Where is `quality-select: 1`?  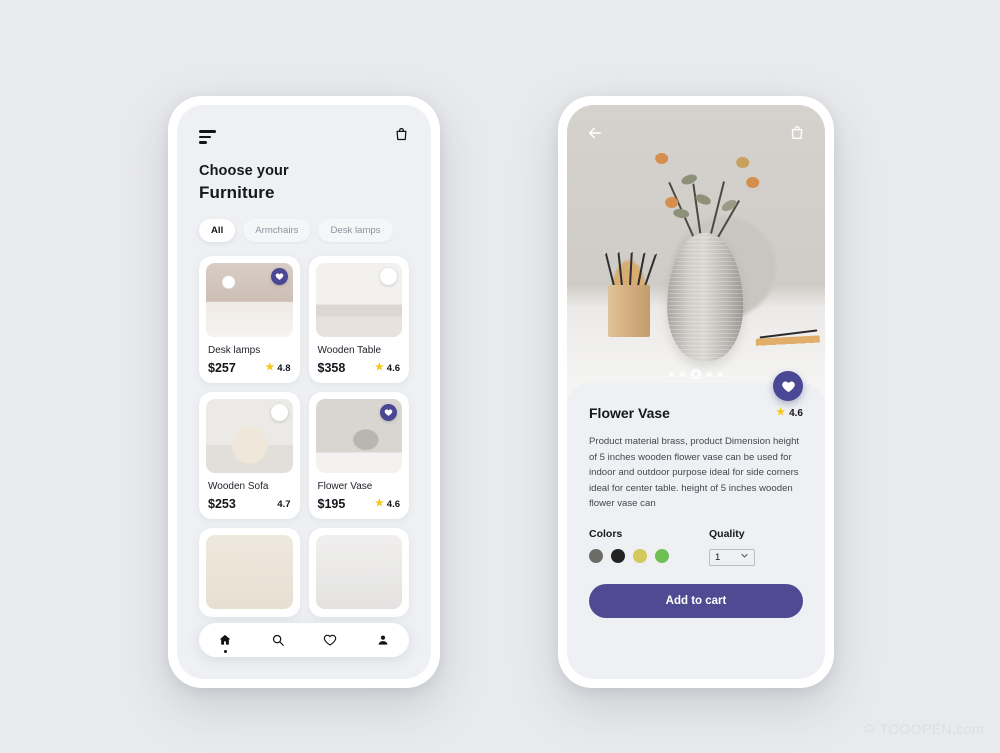 quality-select: 1 is located at coordinates (732, 557).